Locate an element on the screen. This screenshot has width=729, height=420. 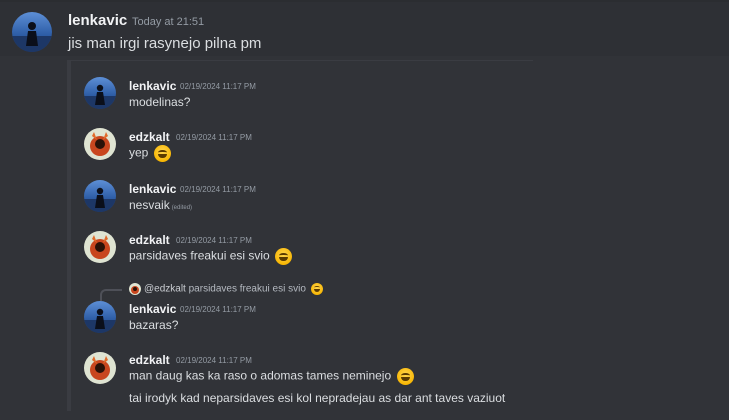
message-line: nesvaik (edited) is located at coordinates (160, 205).